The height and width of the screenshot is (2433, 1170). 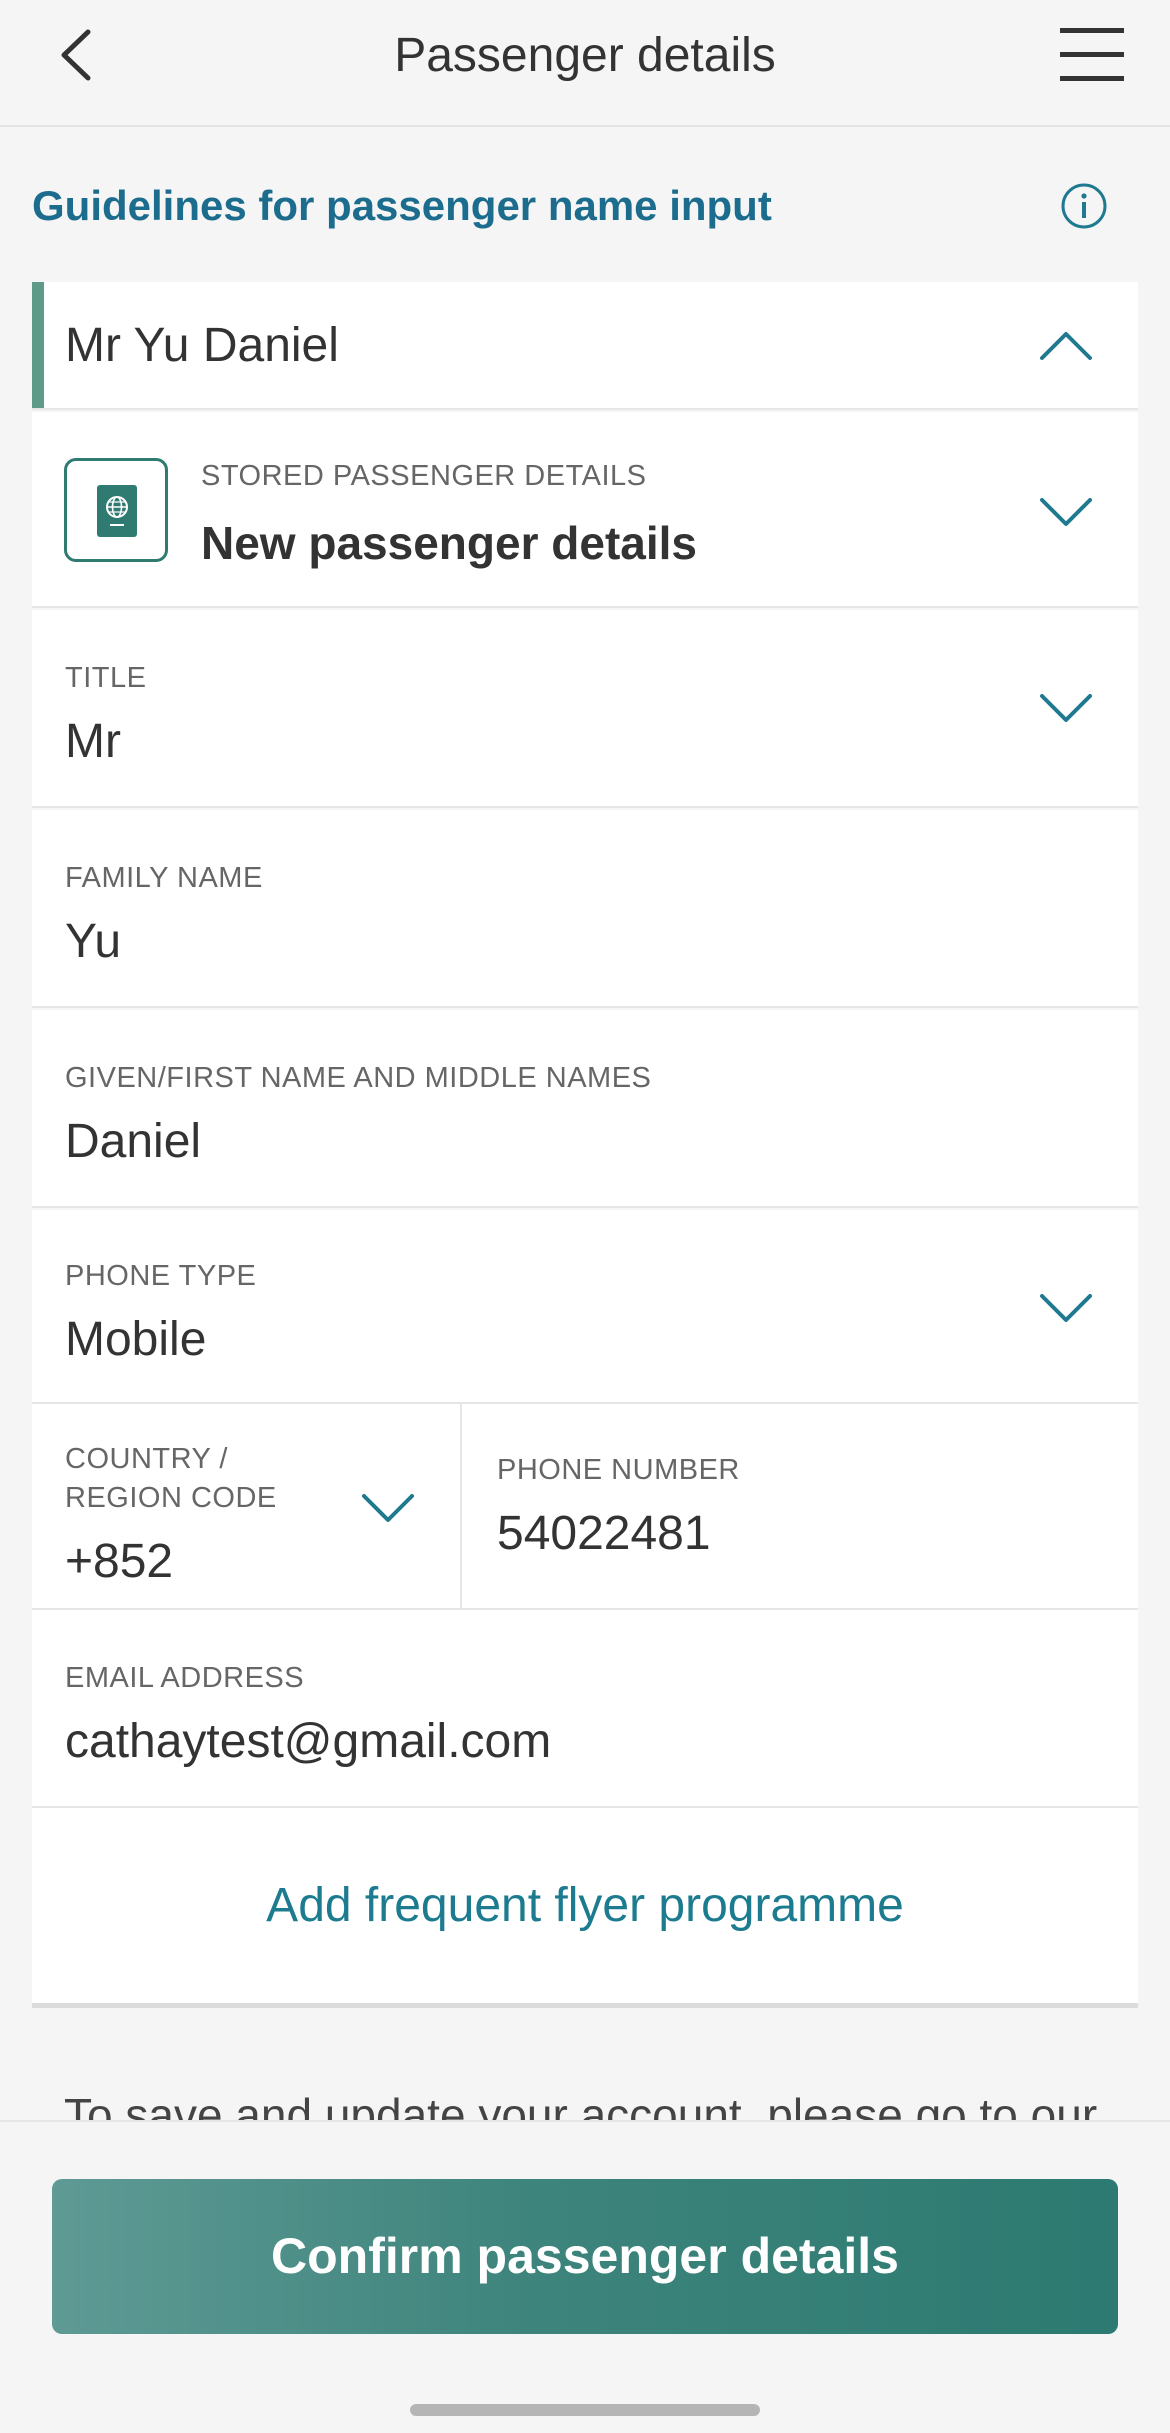 I want to click on stored-details-value: New passenger details, so click(x=449, y=543).